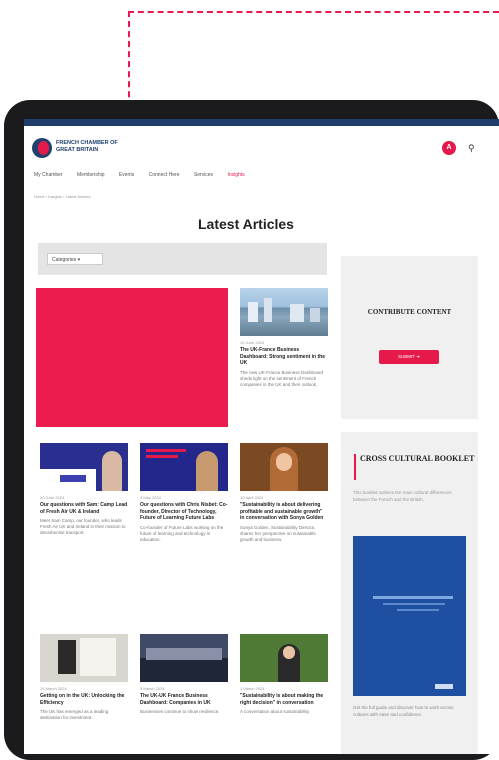 This screenshot has width=499, height=760. I want to click on nav-item-services: Services, so click(203, 175).